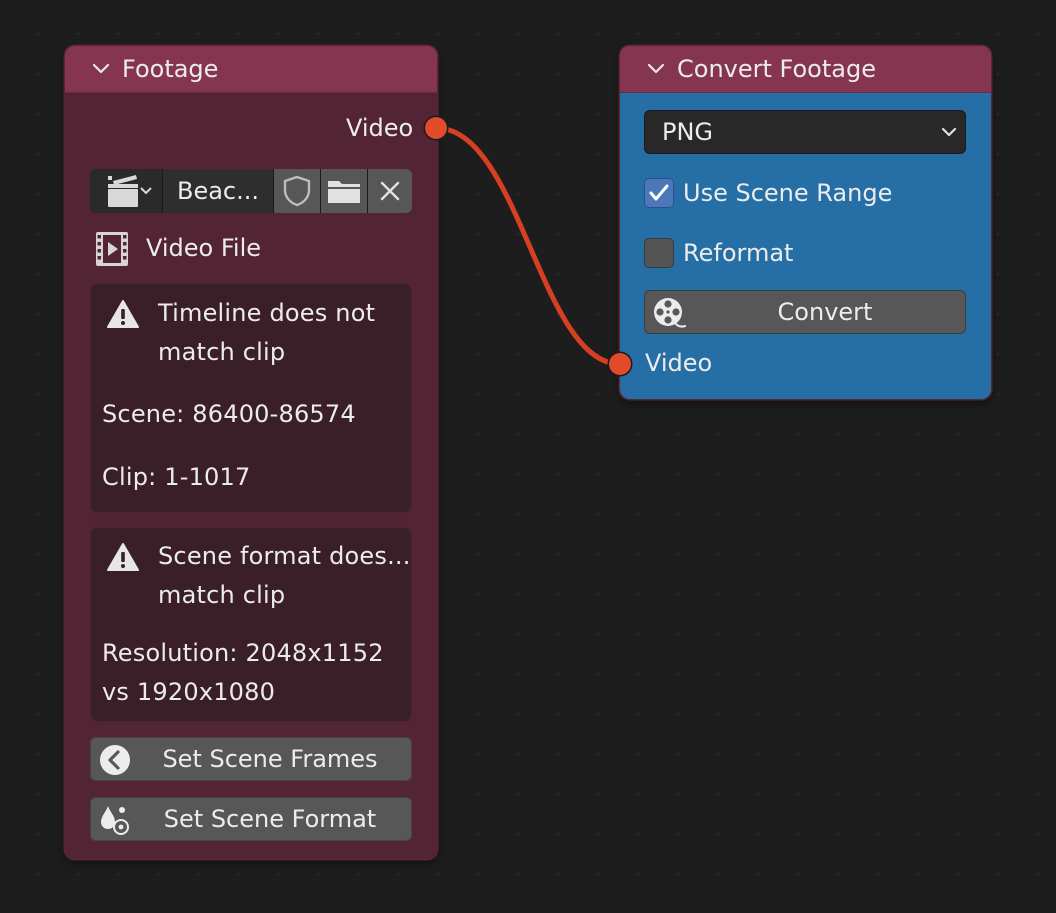 This screenshot has width=1056, height=913. Describe the element at coordinates (229, 414) in the screenshot. I see `scene-range-text: Scene: 86400-86574` at that location.